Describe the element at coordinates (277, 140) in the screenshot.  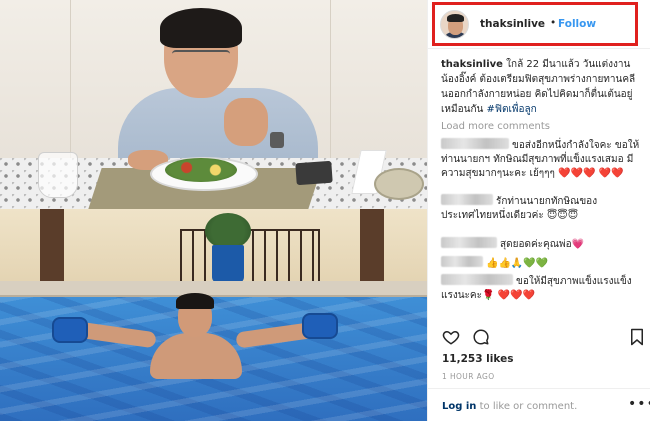
I see `wristwatch` at that location.